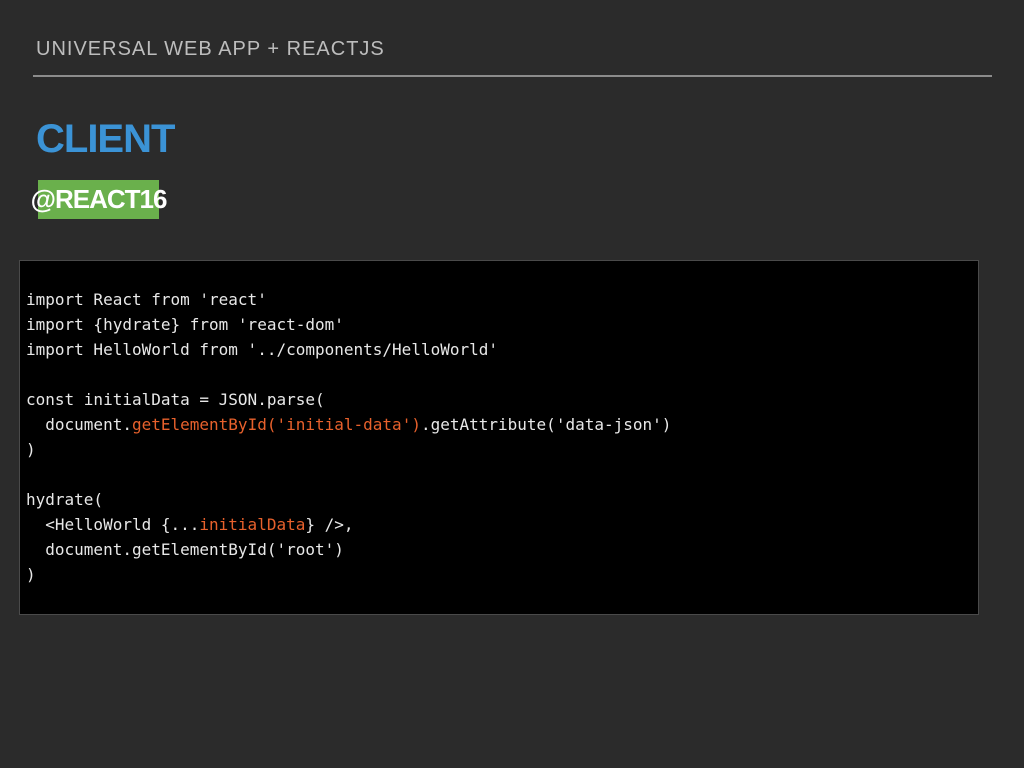  I want to click on code-text: } />,, so click(329, 524).